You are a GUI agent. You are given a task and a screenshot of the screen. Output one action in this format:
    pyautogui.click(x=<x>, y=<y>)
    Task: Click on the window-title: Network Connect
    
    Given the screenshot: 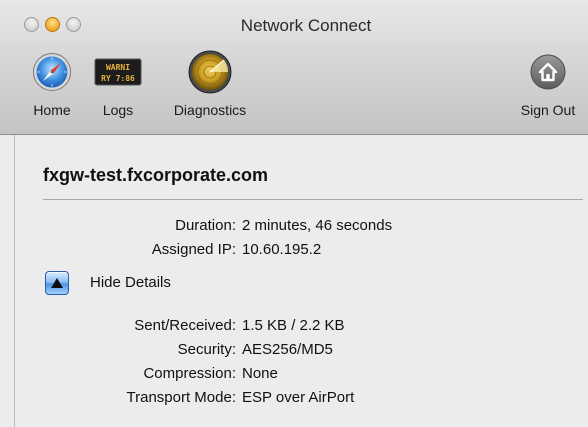 What is the action you would take?
    pyautogui.click(x=306, y=25)
    